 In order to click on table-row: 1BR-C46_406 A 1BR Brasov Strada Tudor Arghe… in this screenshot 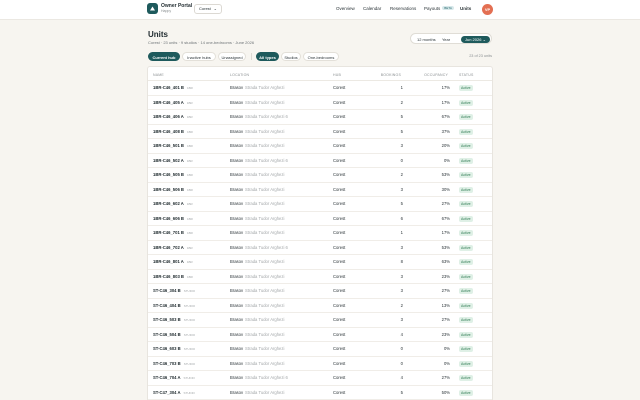, I will do `click(320, 117)`.